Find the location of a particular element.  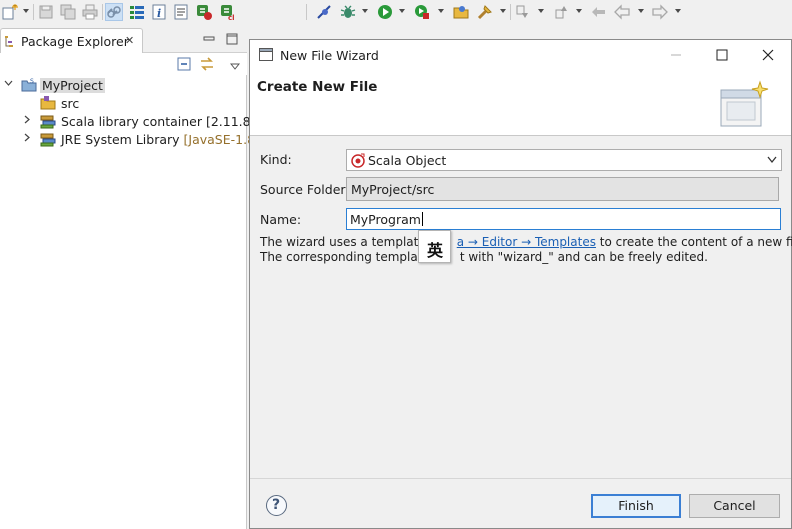

debug-dropdown is located at coordinates (365, 11).